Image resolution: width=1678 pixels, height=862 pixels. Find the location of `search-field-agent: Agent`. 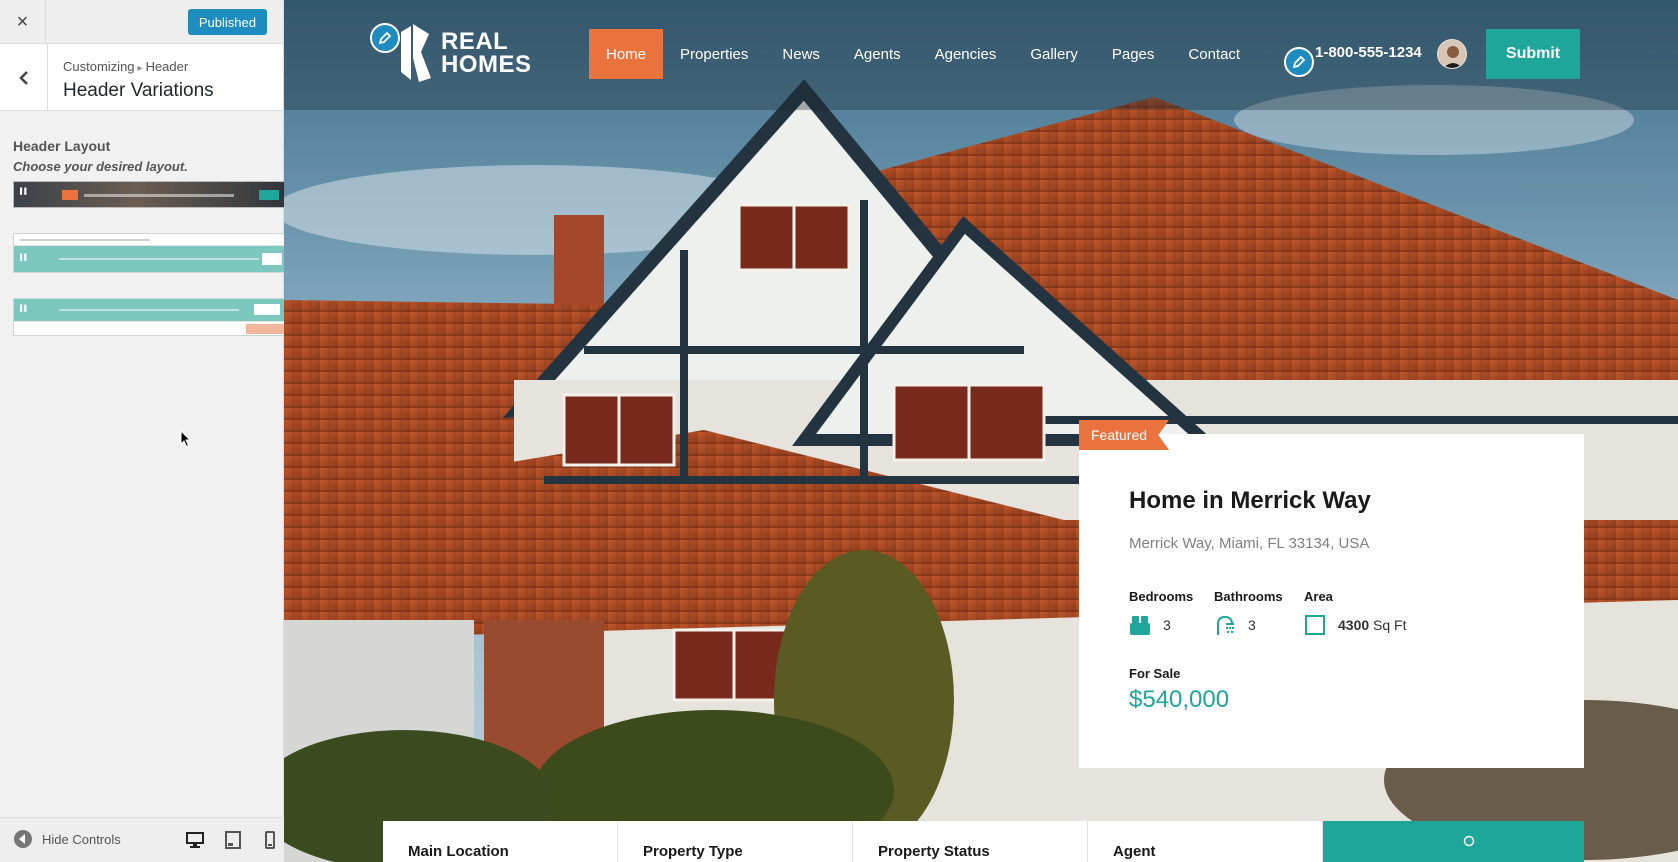

search-field-agent: Agent is located at coordinates (1205, 841).